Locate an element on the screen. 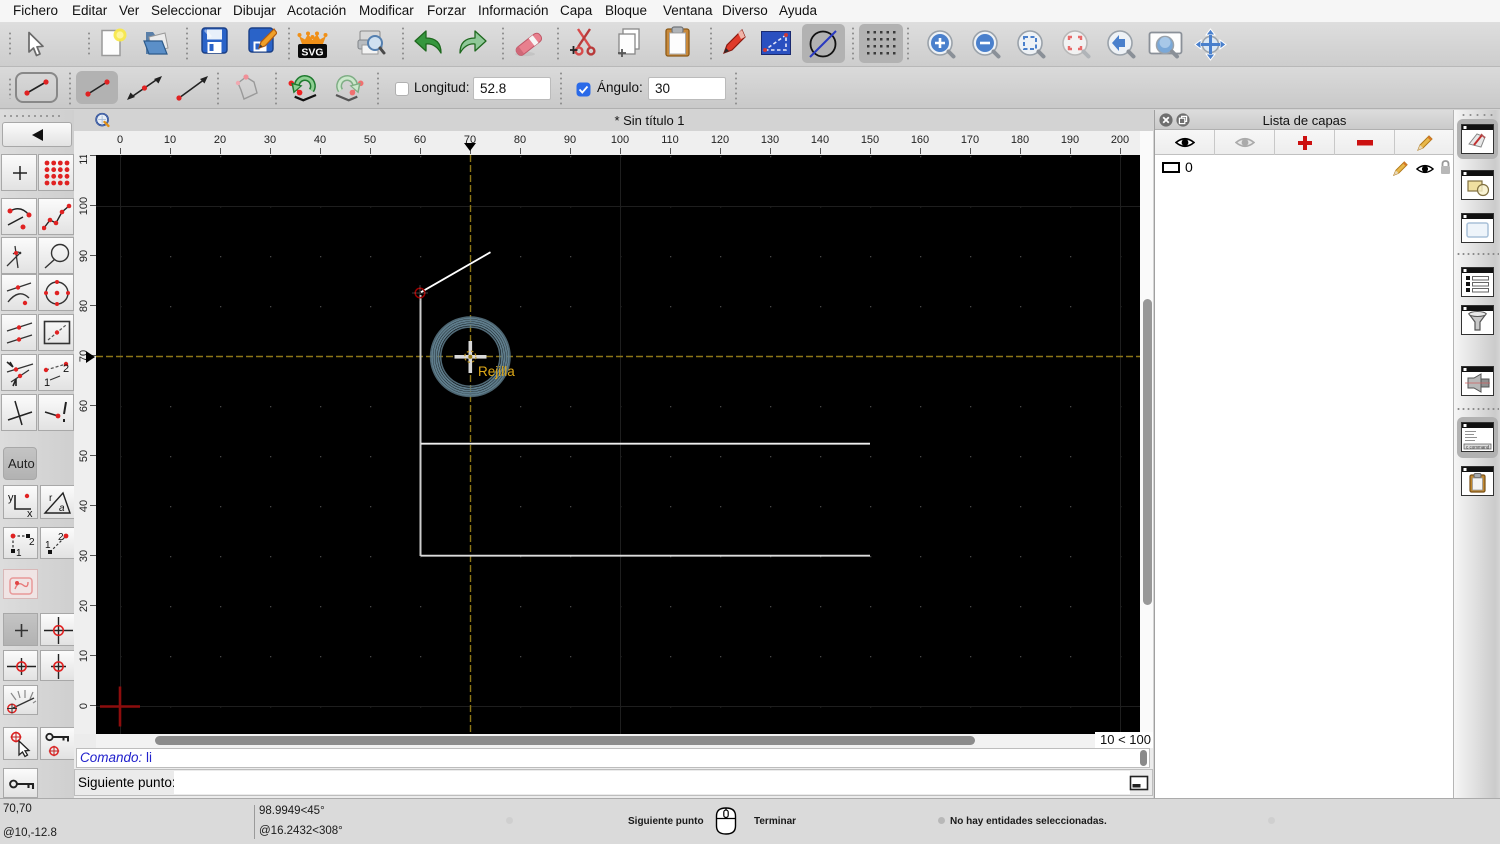 The image size is (1500, 844). svg-text: r is located at coordinates (51, 498).